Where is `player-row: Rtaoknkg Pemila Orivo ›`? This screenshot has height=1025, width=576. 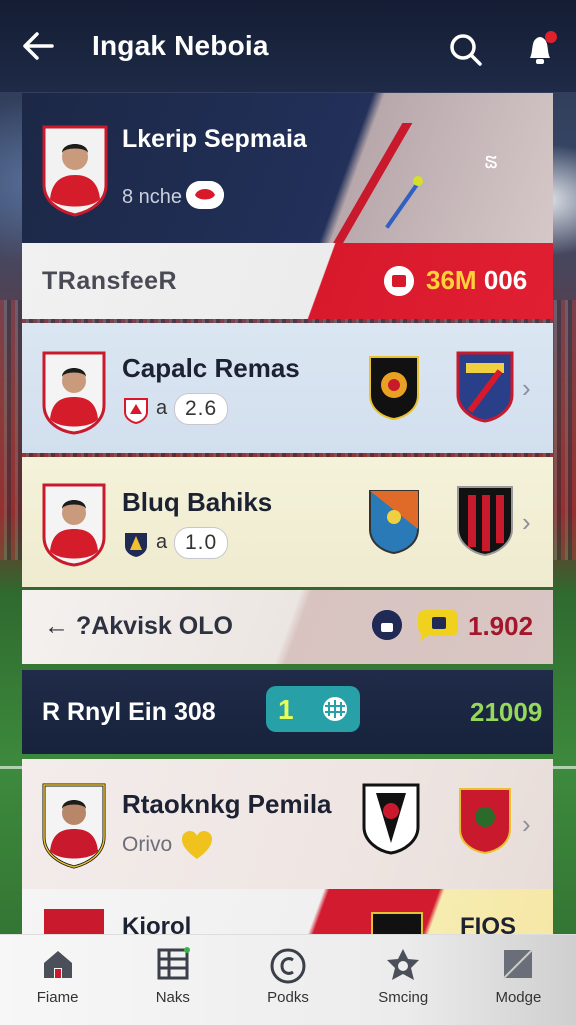 player-row: Rtaoknkg Pemila Orivo › is located at coordinates (287, 824).